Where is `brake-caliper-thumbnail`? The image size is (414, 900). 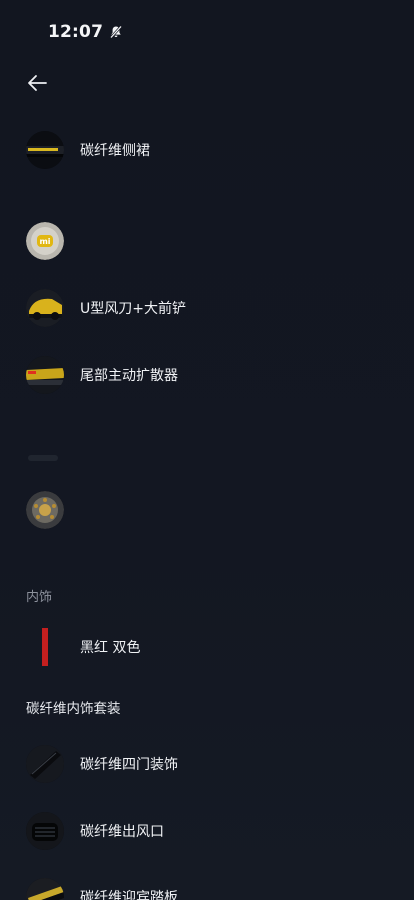 brake-caliper-thumbnail is located at coordinates (45, 510).